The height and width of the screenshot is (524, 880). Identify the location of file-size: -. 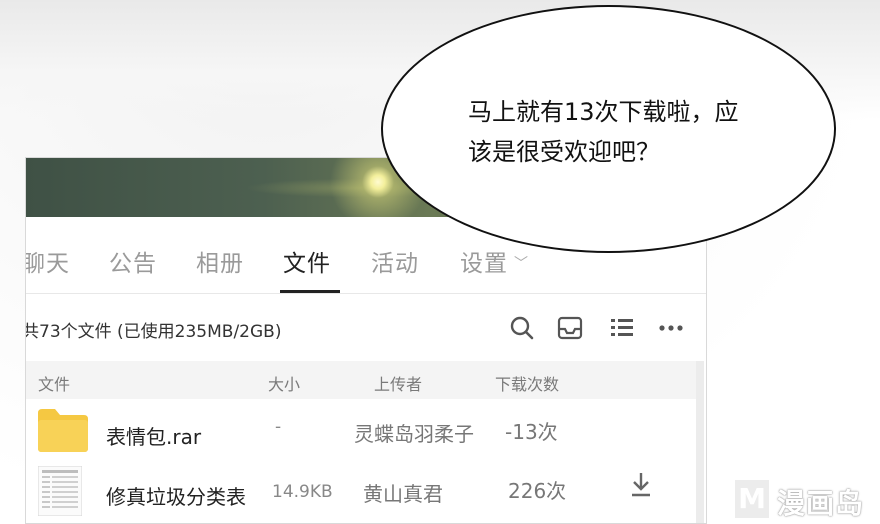
(278, 427).